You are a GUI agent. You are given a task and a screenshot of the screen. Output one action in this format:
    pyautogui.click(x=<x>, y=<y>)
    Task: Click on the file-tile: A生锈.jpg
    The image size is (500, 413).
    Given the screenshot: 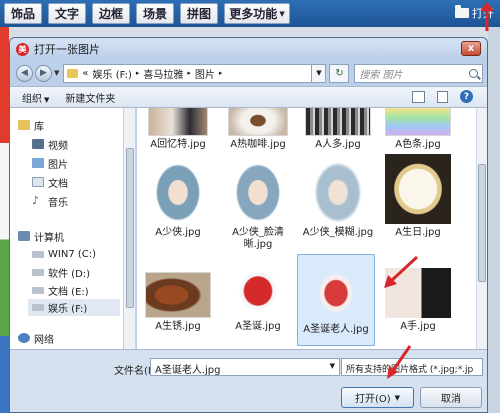 What is the action you would take?
    pyautogui.click(x=178, y=302)
    